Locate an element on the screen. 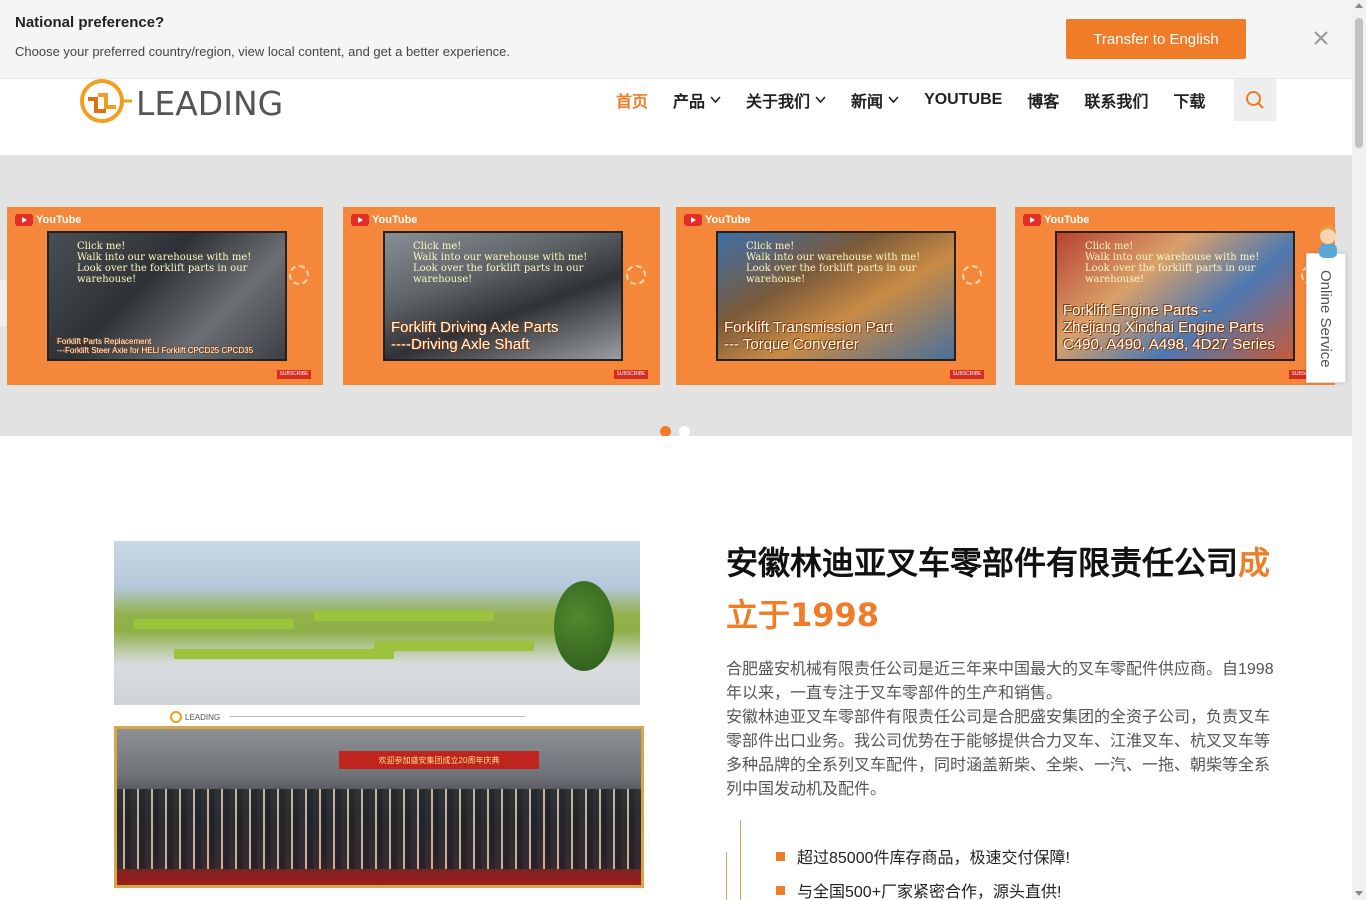 This screenshot has width=1366, height=900. office-photo is located at coordinates (377, 623).